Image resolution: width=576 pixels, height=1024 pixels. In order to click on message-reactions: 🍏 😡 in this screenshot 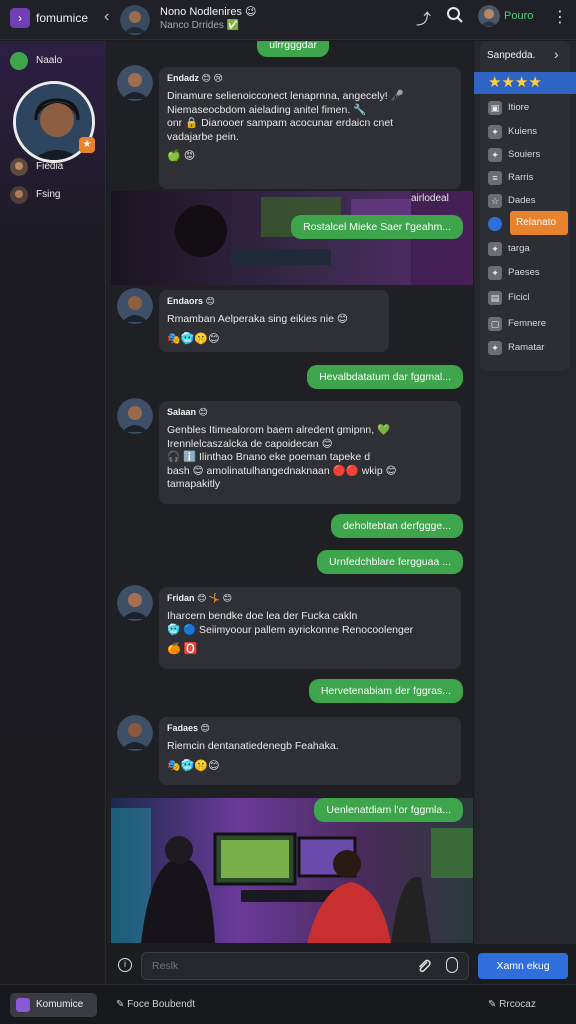, I will do `click(310, 155)`.